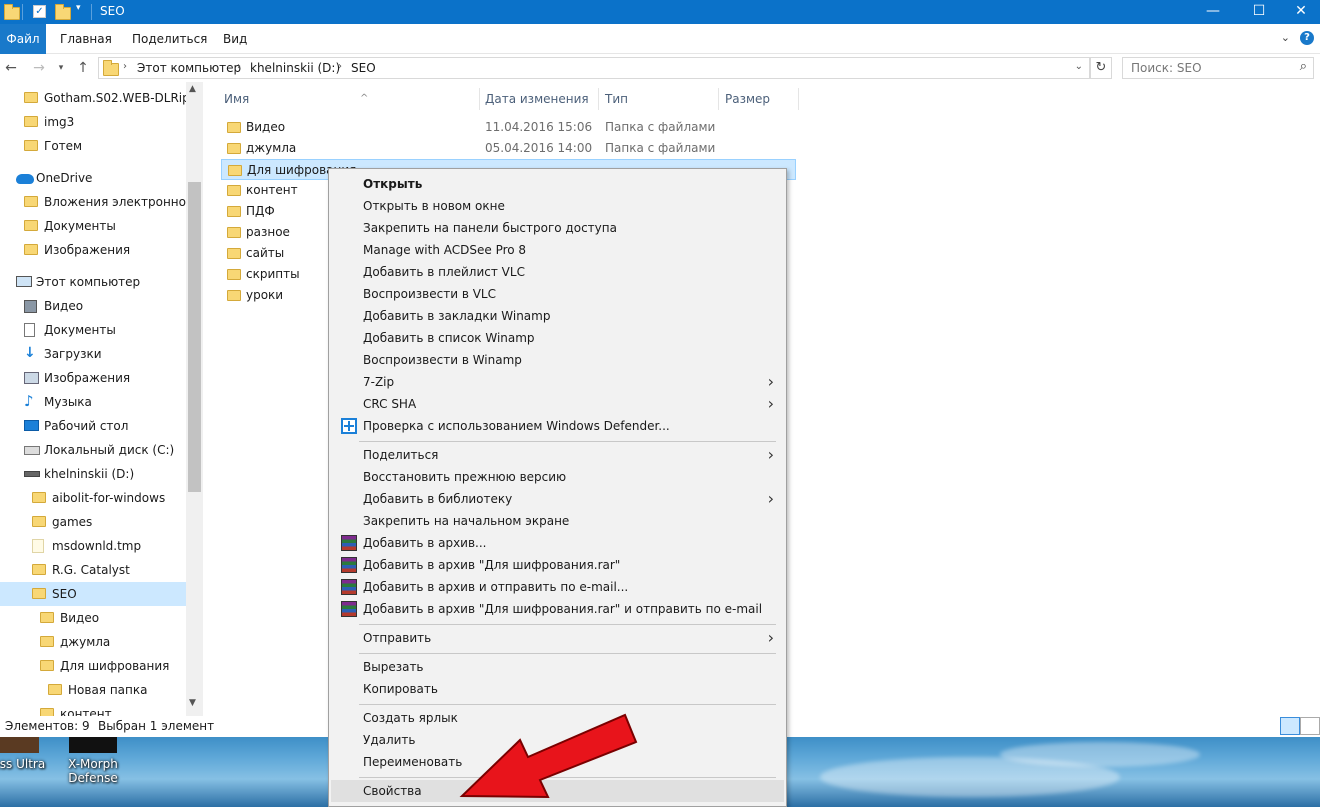 This screenshot has width=1320, height=807. Describe the element at coordinates (539, 99) in the screenshot. I see `column-date: Дата изменения` at that location.